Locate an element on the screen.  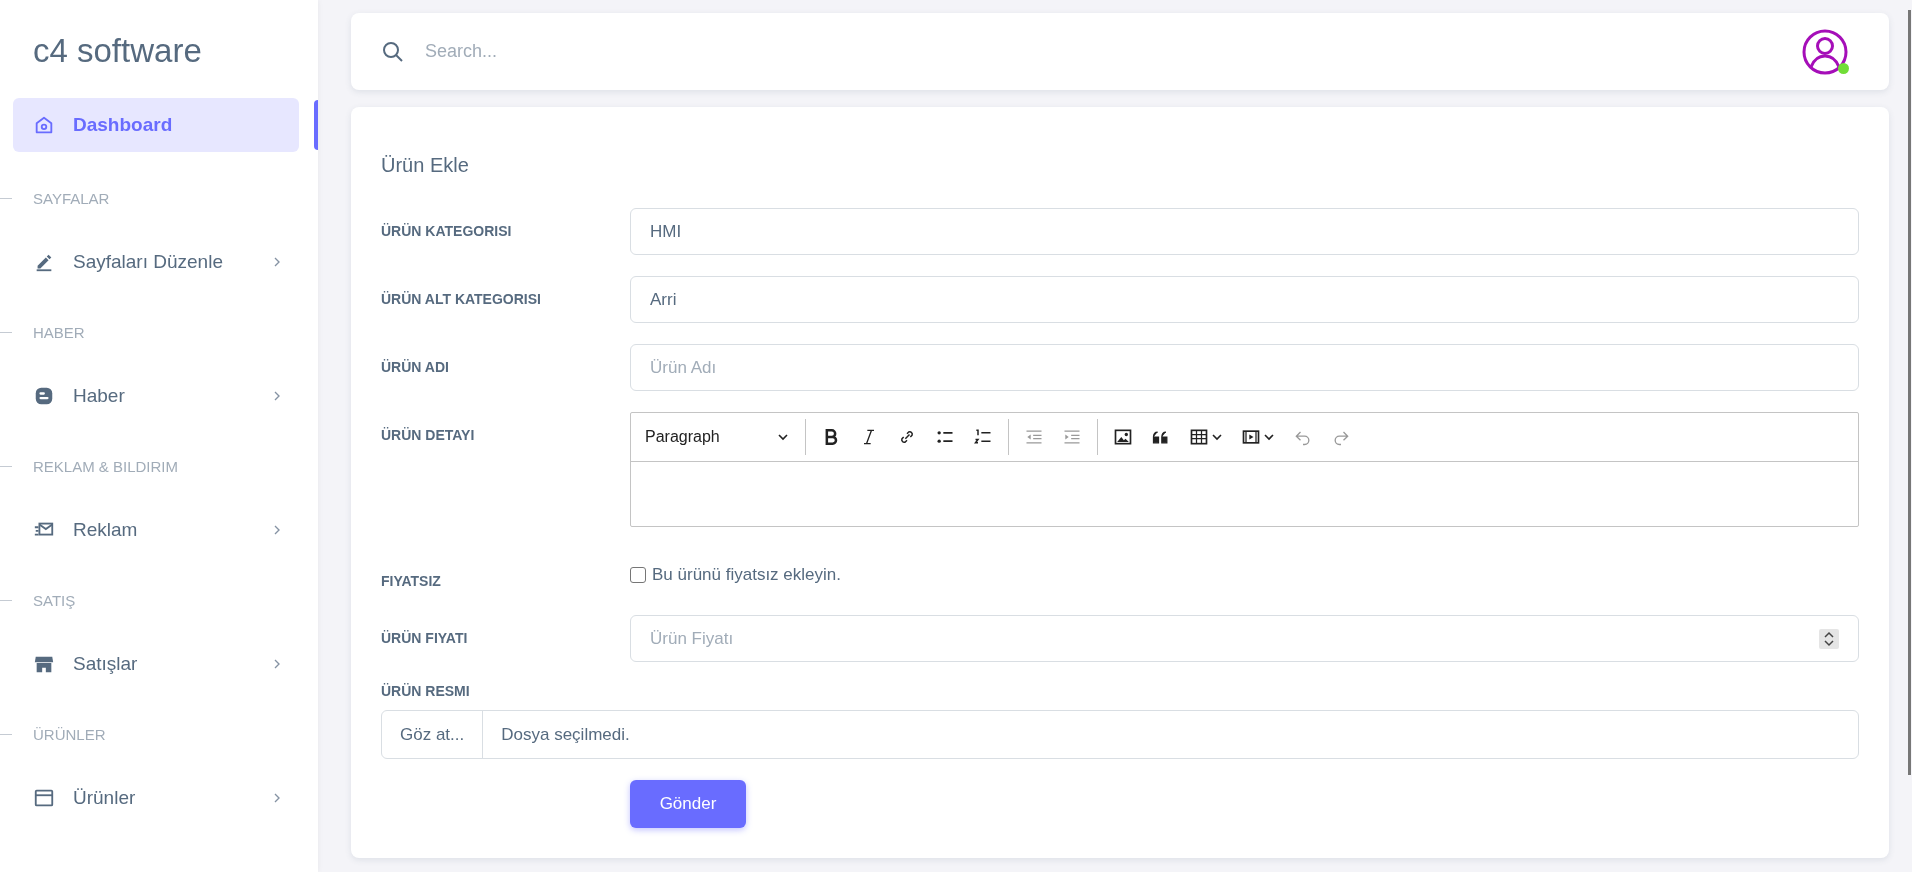
app-logo: c4 software is located at coordinates (117, 51).